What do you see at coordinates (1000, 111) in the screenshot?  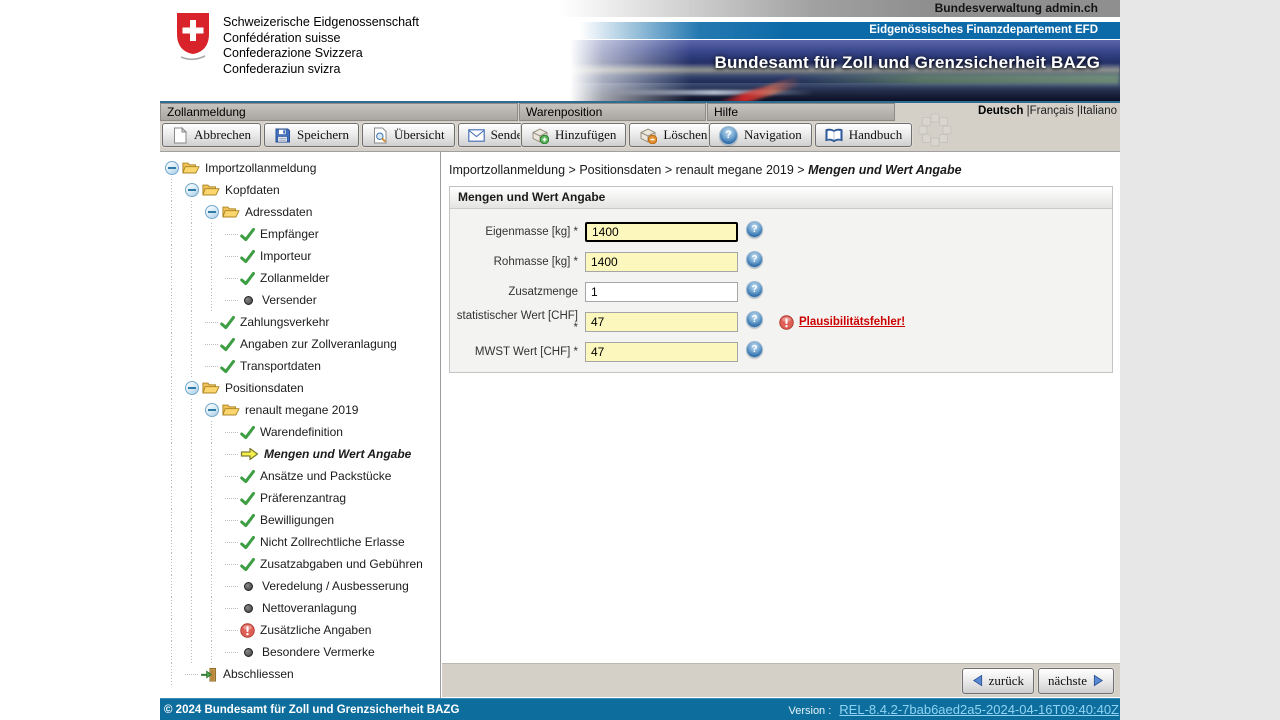 I see `language-deutsch: Deutsch` at bounding box center [1000, 111].